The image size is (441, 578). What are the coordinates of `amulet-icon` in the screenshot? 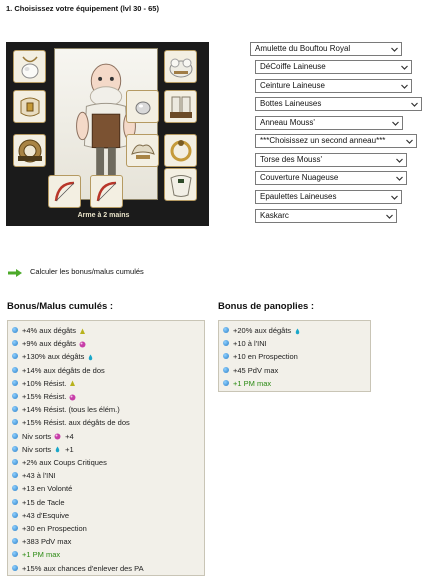 It's located at (29, 67).